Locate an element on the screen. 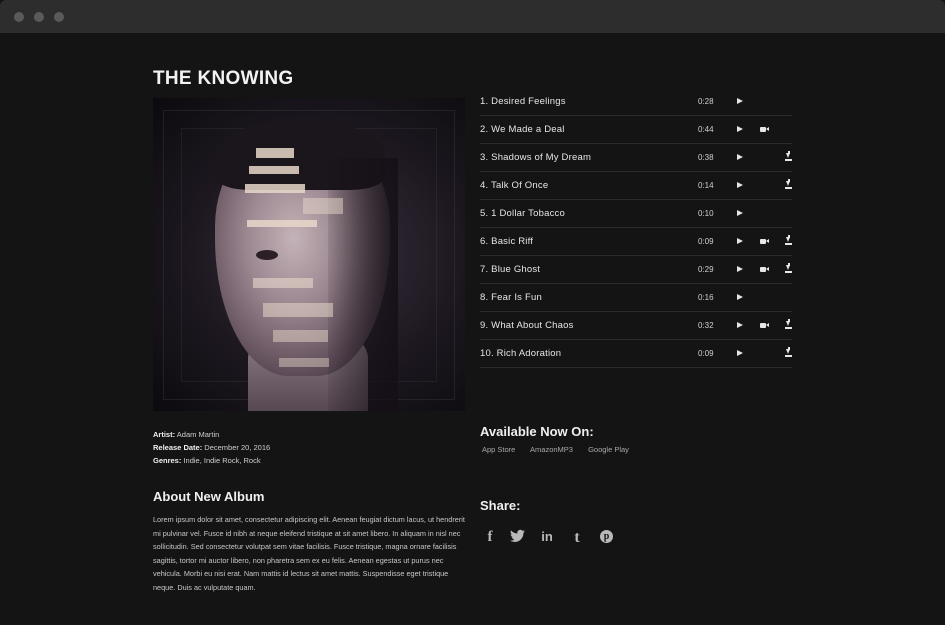  share-title: Share: is located at coordinates (500, 505).